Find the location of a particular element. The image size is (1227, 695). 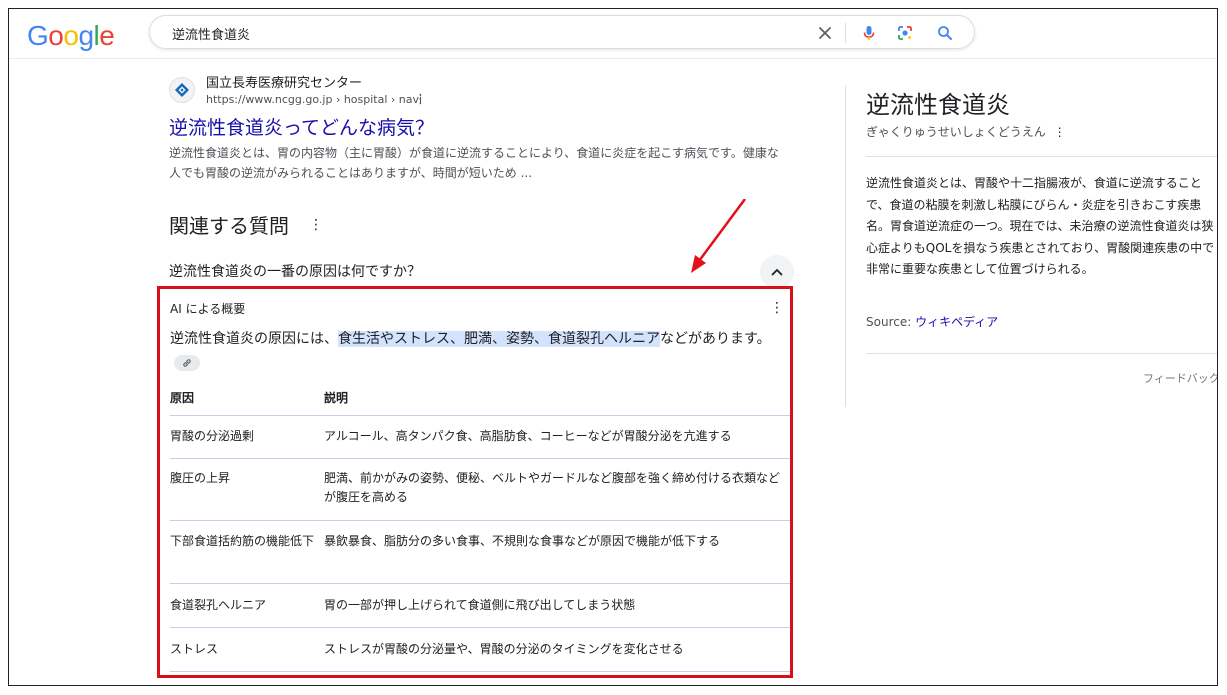

table-header: 原因 説明 is located at coordinates (480, 398).